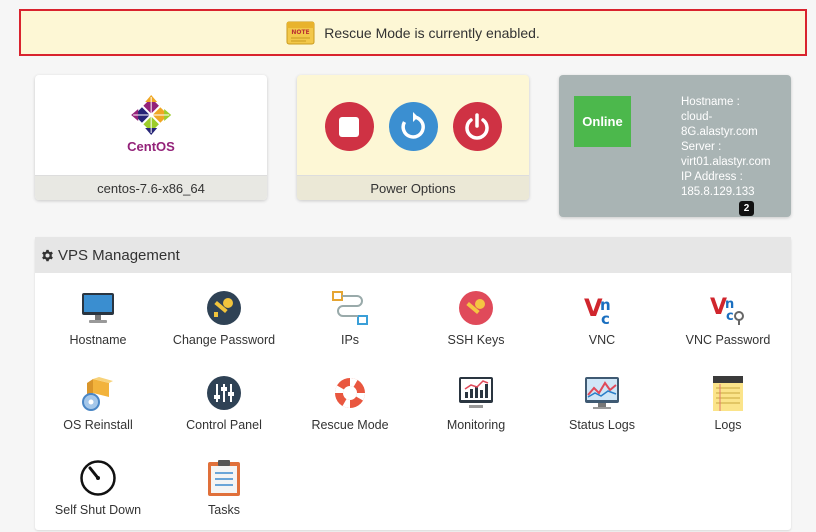 This screenshot has width=816, height=532. I want to click on tile-ssh-keys: SSH Keys, so click(476, 318).